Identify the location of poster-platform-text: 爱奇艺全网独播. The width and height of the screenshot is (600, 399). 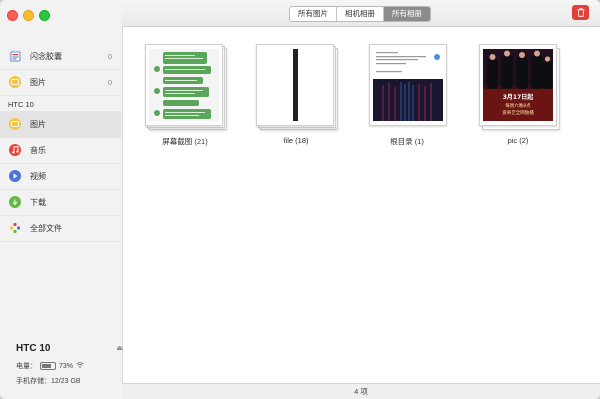
(518, 112).